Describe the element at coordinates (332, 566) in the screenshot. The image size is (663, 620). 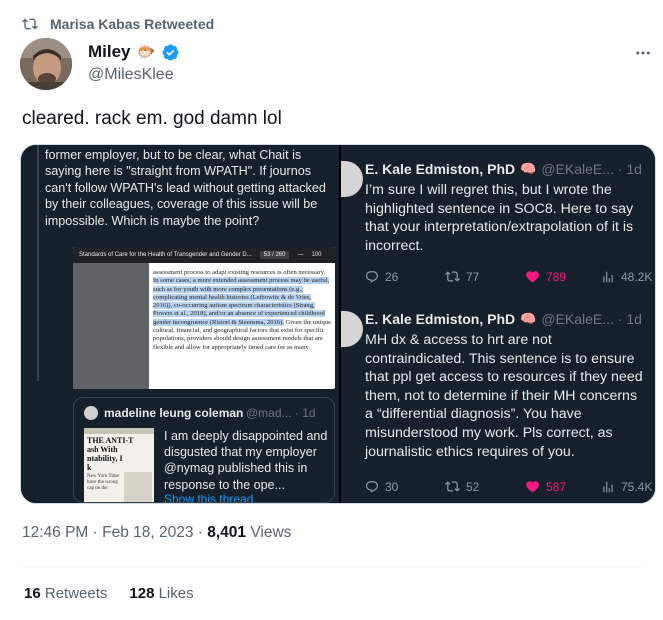
I see `divider` at that location.